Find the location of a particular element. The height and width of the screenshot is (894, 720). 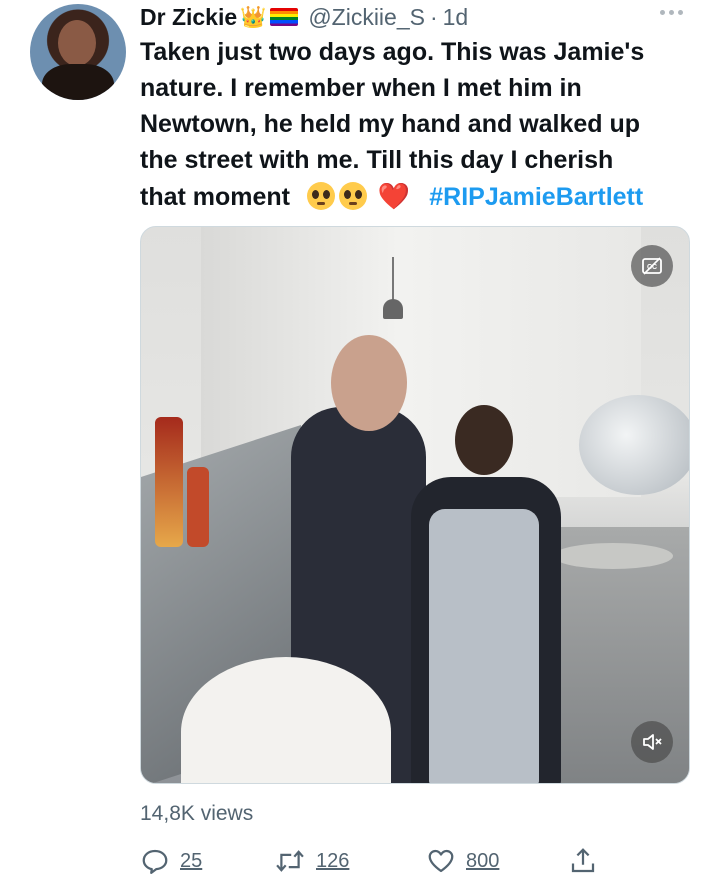

hashtag-link: #RIPJamieBartlett is located at coordinates (536, 197).